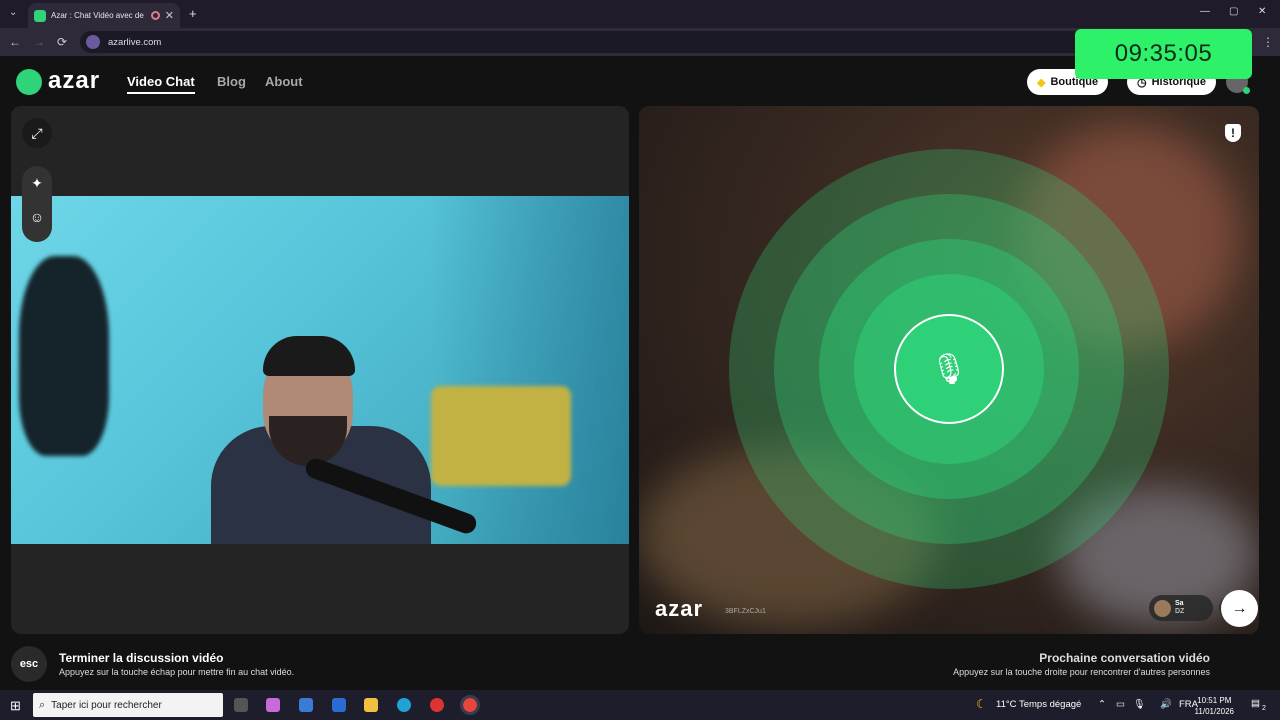 This screenshot has width=1280, height=720. I want to click on nav-video-chat: Video Chat, so click(161, 84).